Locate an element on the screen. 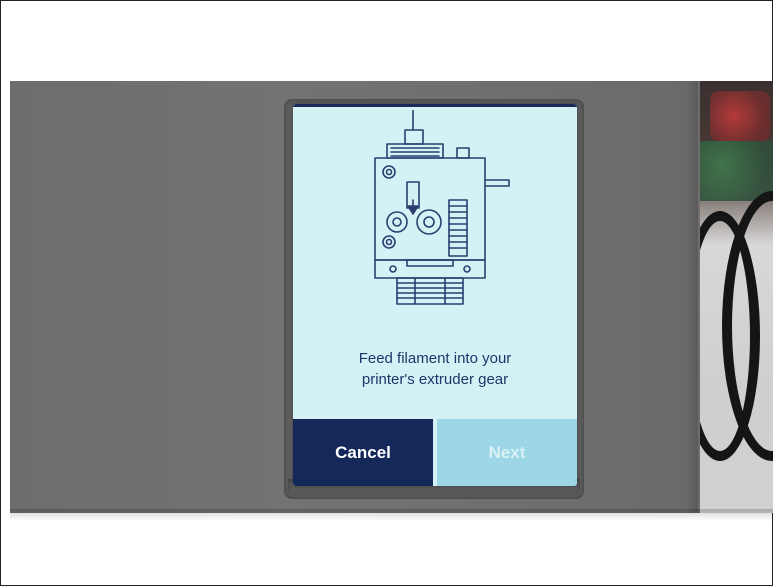  cancel-button: Cancel is located at coordinates (363, 452).